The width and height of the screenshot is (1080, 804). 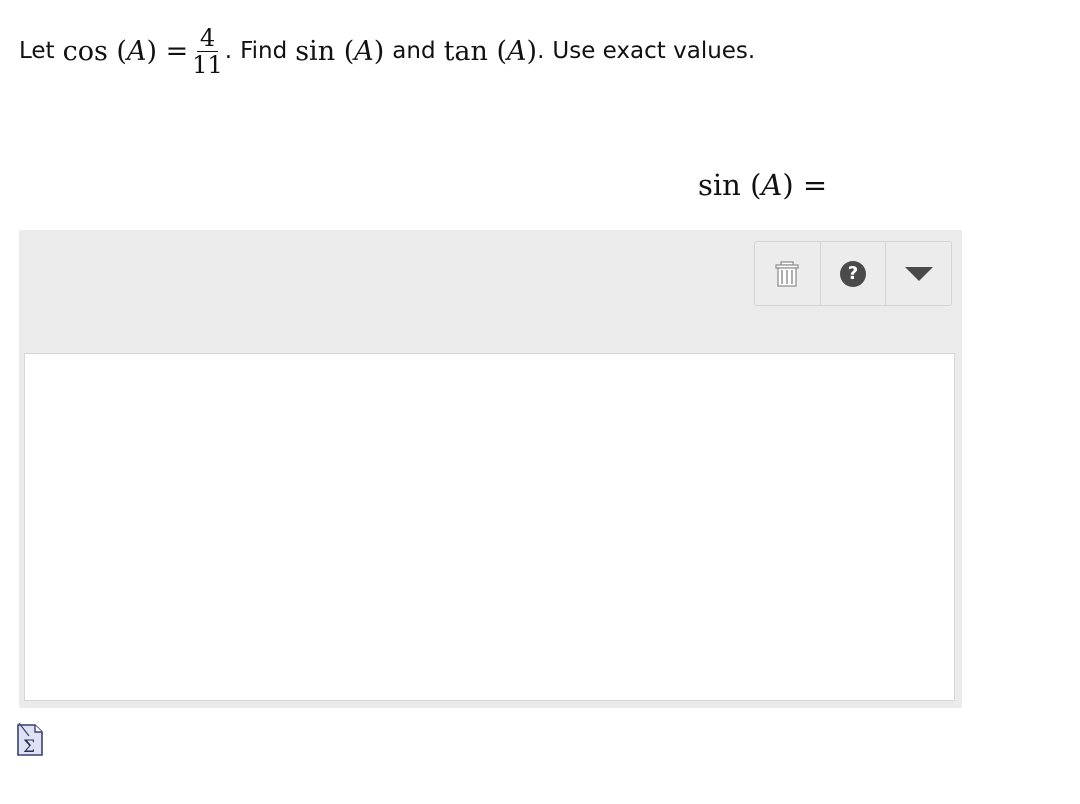 What do you see at coordinates (85, 51) in the screenshot?
I see `cos-function: cos` at bounding box center [85, 51].